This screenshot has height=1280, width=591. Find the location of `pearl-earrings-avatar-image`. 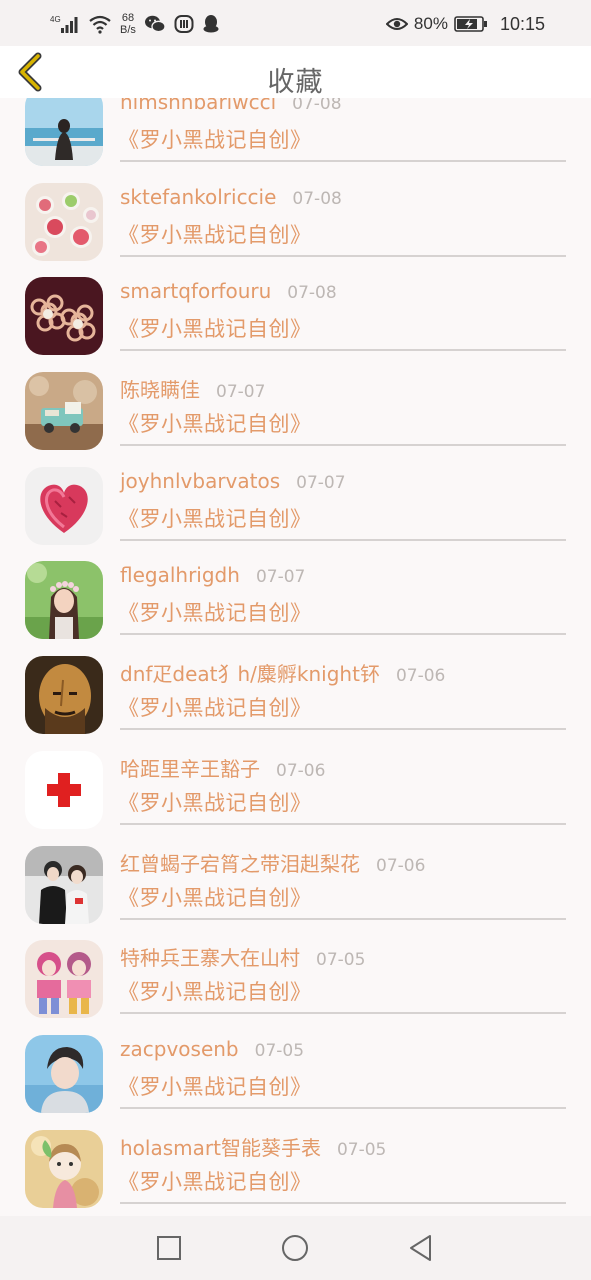

pearl-earrings-avatar-image is located at coordinates (64, 316).